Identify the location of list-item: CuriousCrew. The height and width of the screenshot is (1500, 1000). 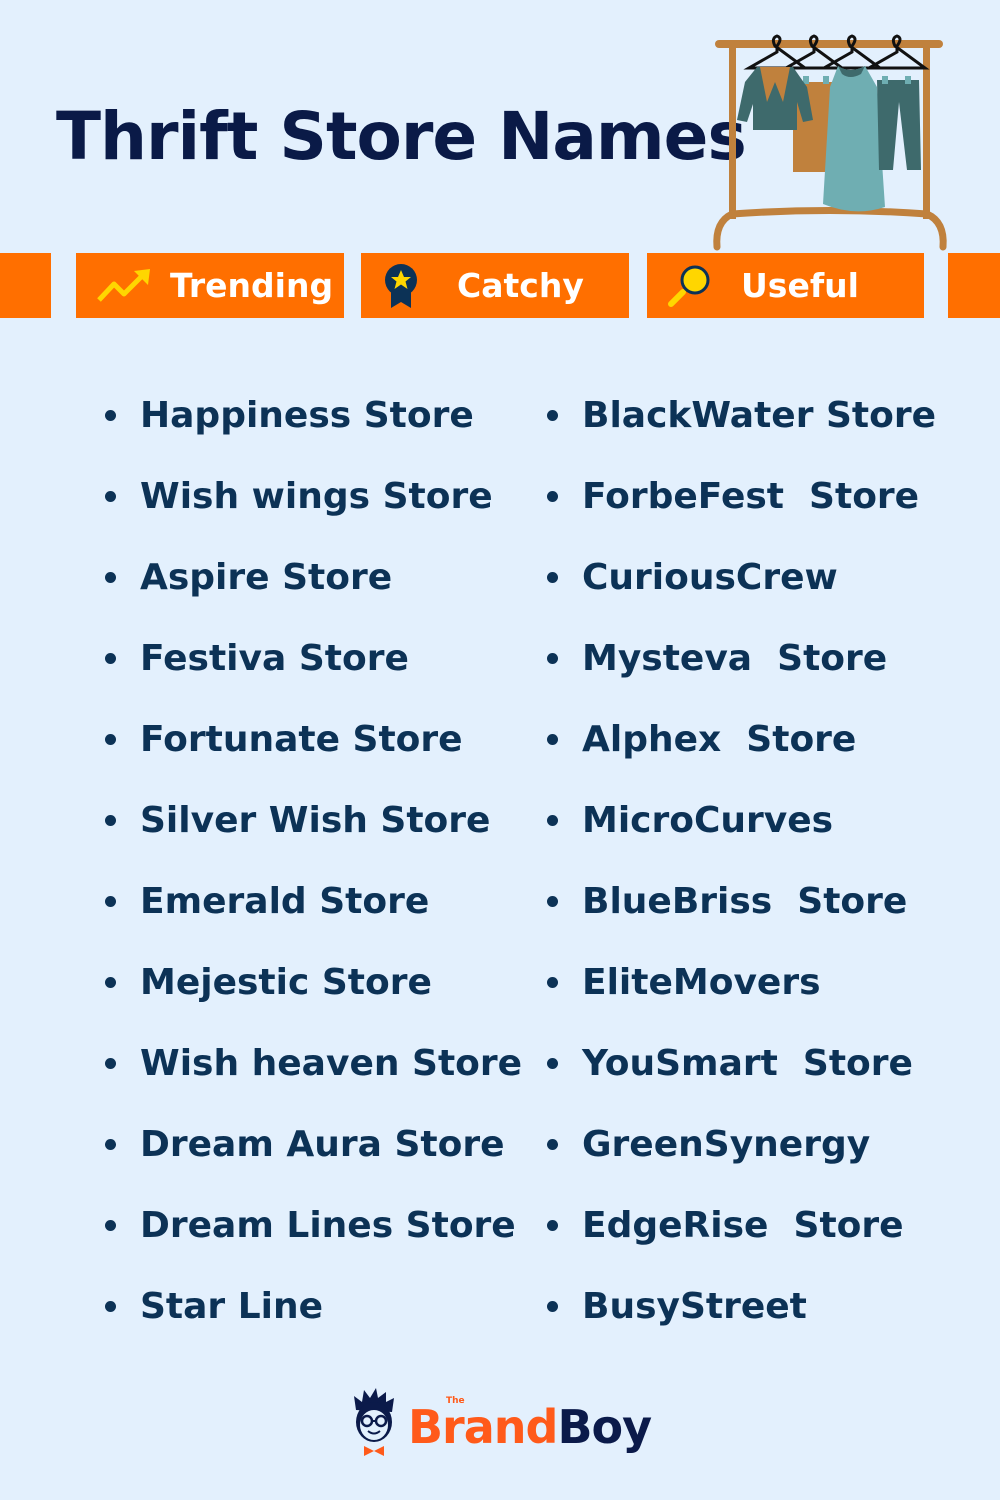
(741, 577).